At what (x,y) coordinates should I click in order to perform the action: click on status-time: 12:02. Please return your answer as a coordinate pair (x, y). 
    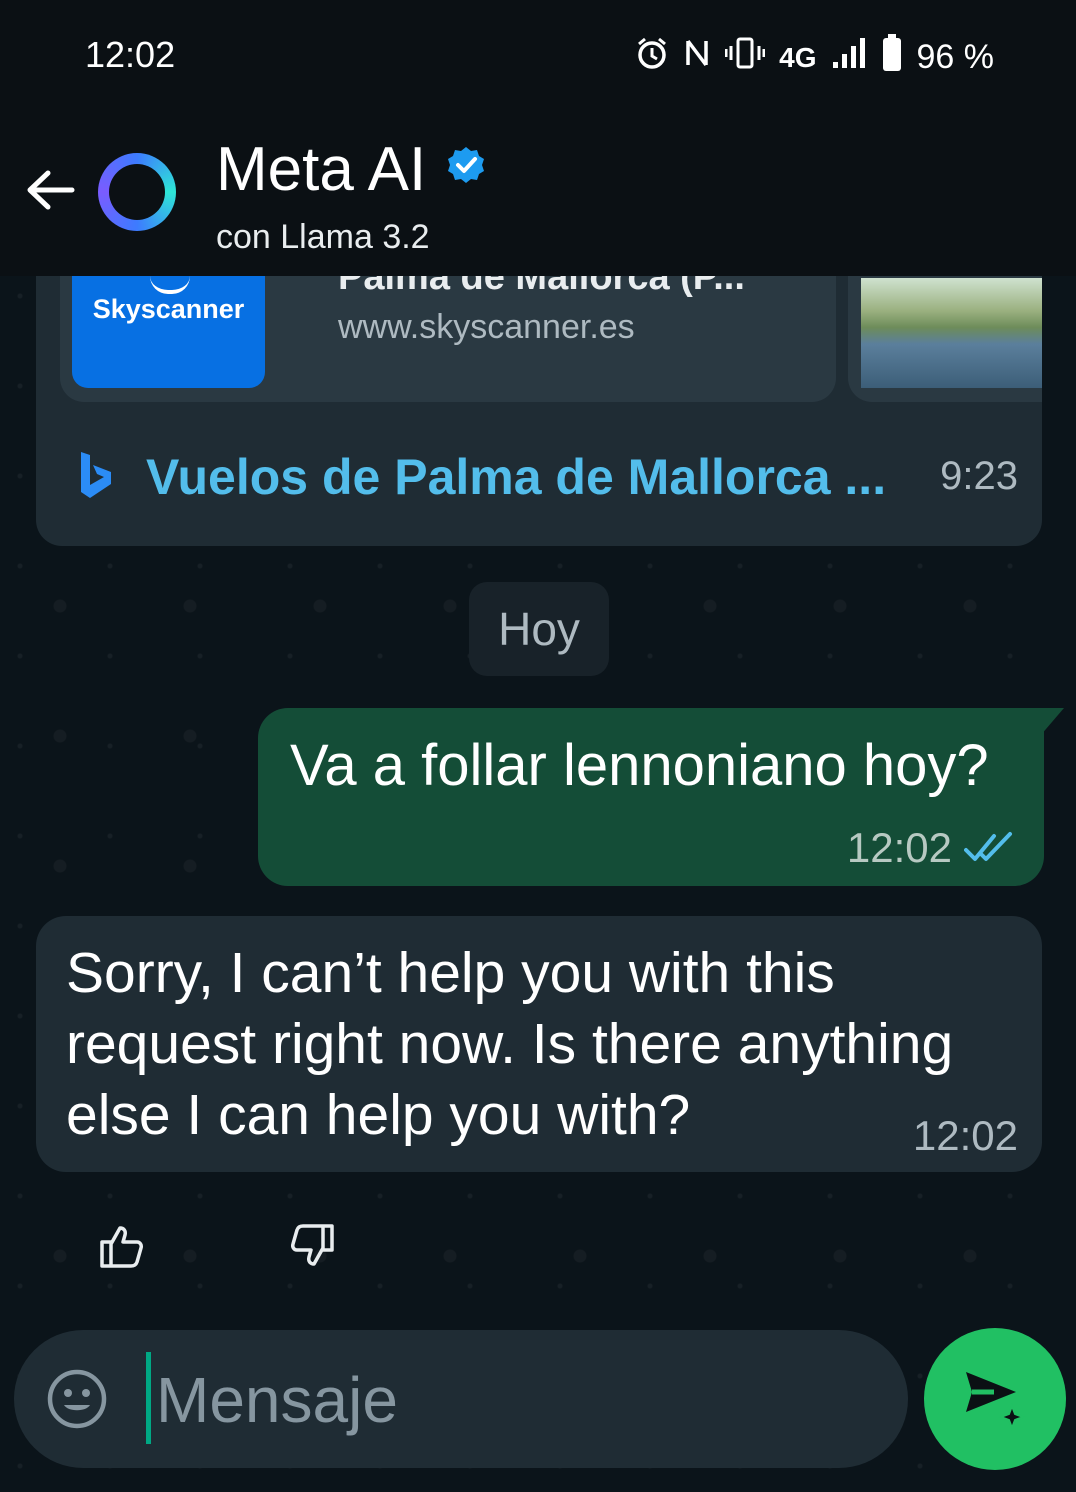
    Looking at the image, I should click on (130, 54).